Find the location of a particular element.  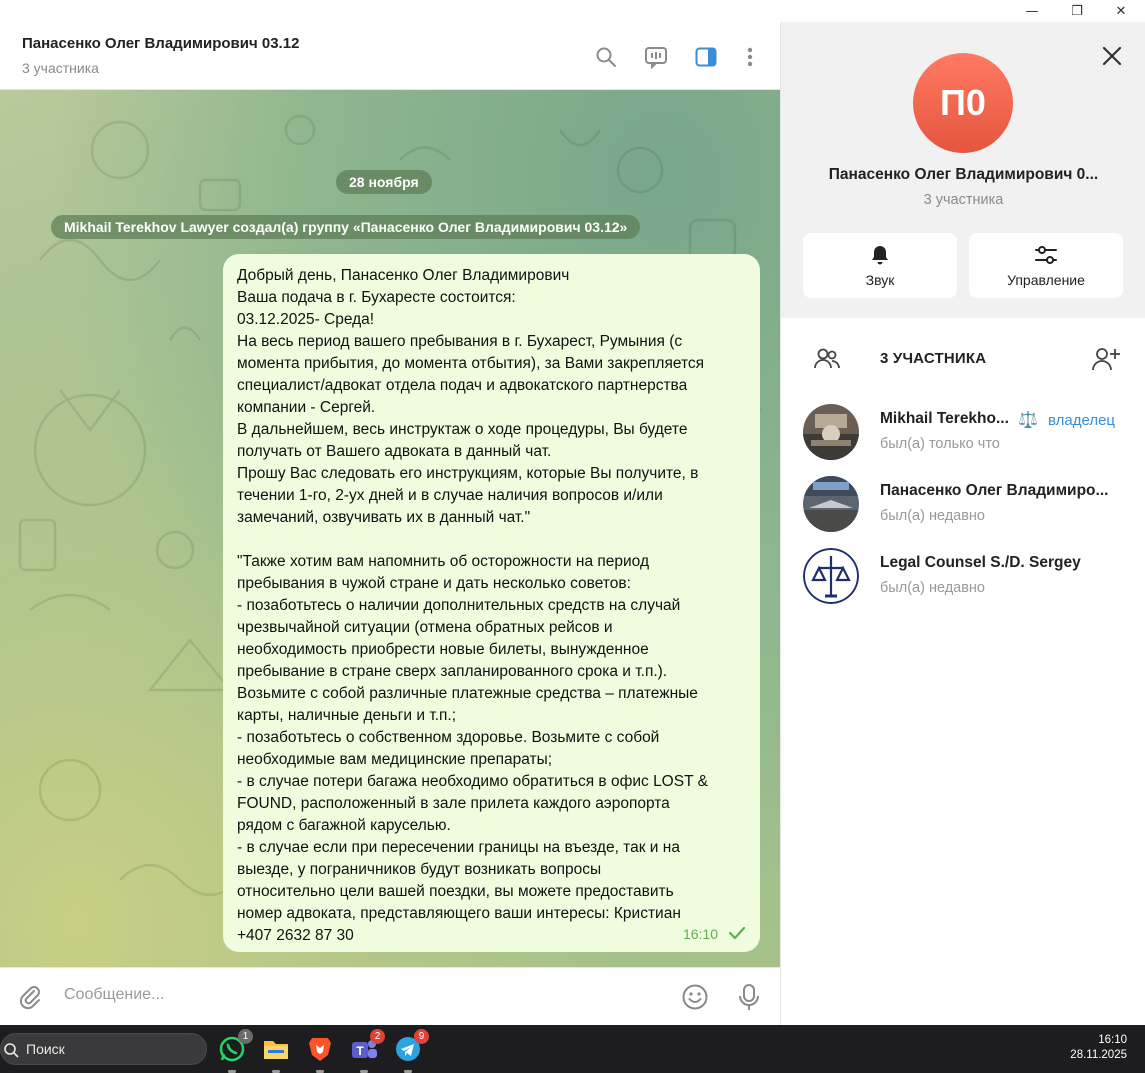

member-name: Legal Counsel S./D. Sergey is located at coordinates (980, 562).